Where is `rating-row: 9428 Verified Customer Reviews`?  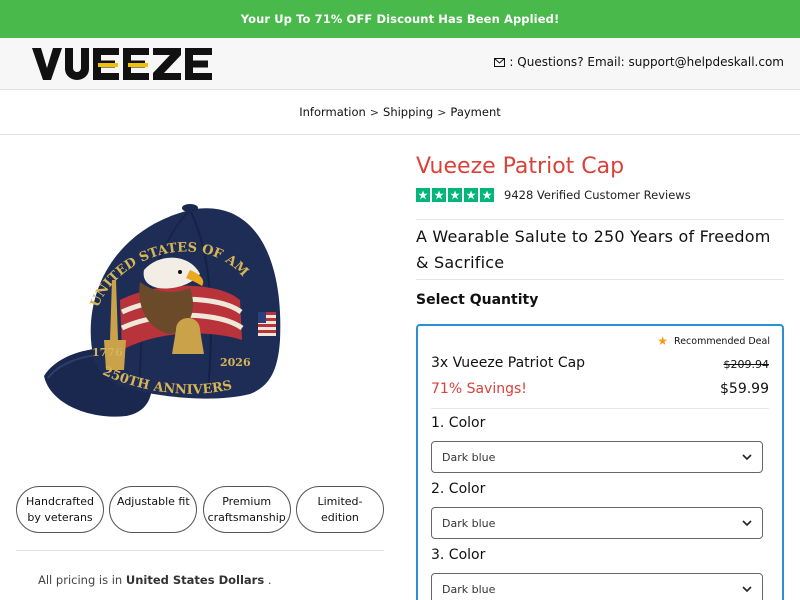 rating-row: 9428 Verified Customer Reviews is located at coordinates (553, 195).